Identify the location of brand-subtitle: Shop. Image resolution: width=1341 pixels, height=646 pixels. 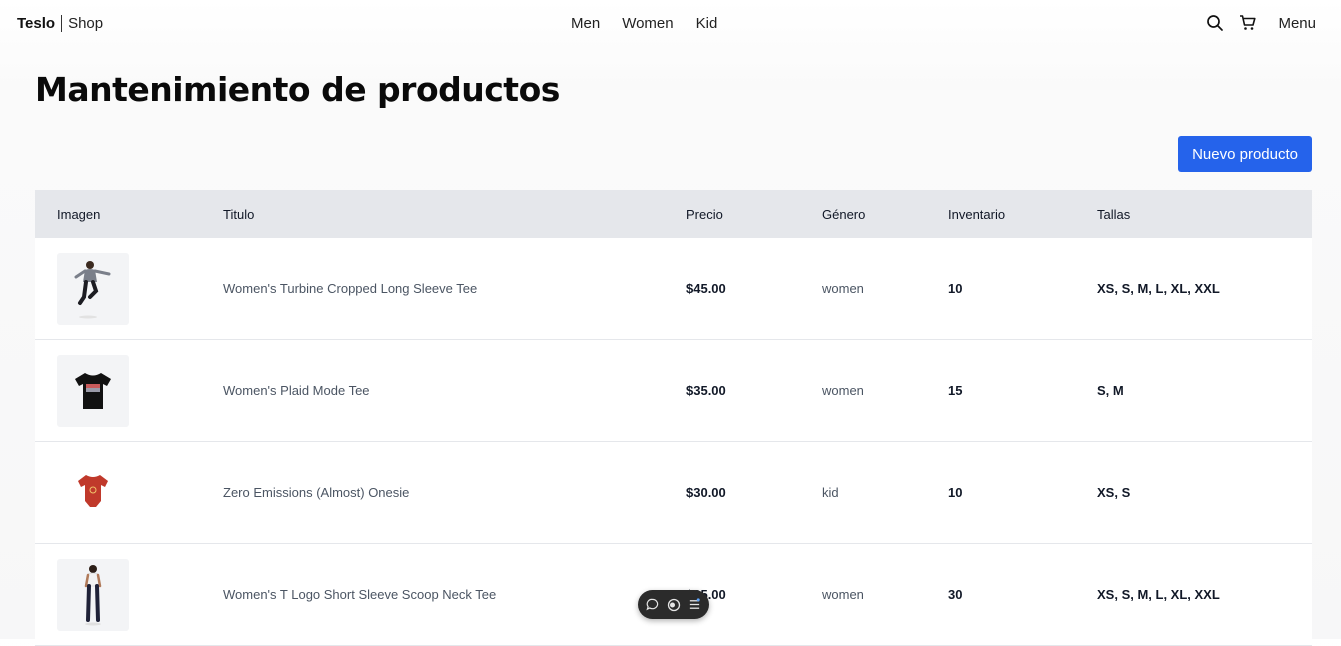
(86, 23).